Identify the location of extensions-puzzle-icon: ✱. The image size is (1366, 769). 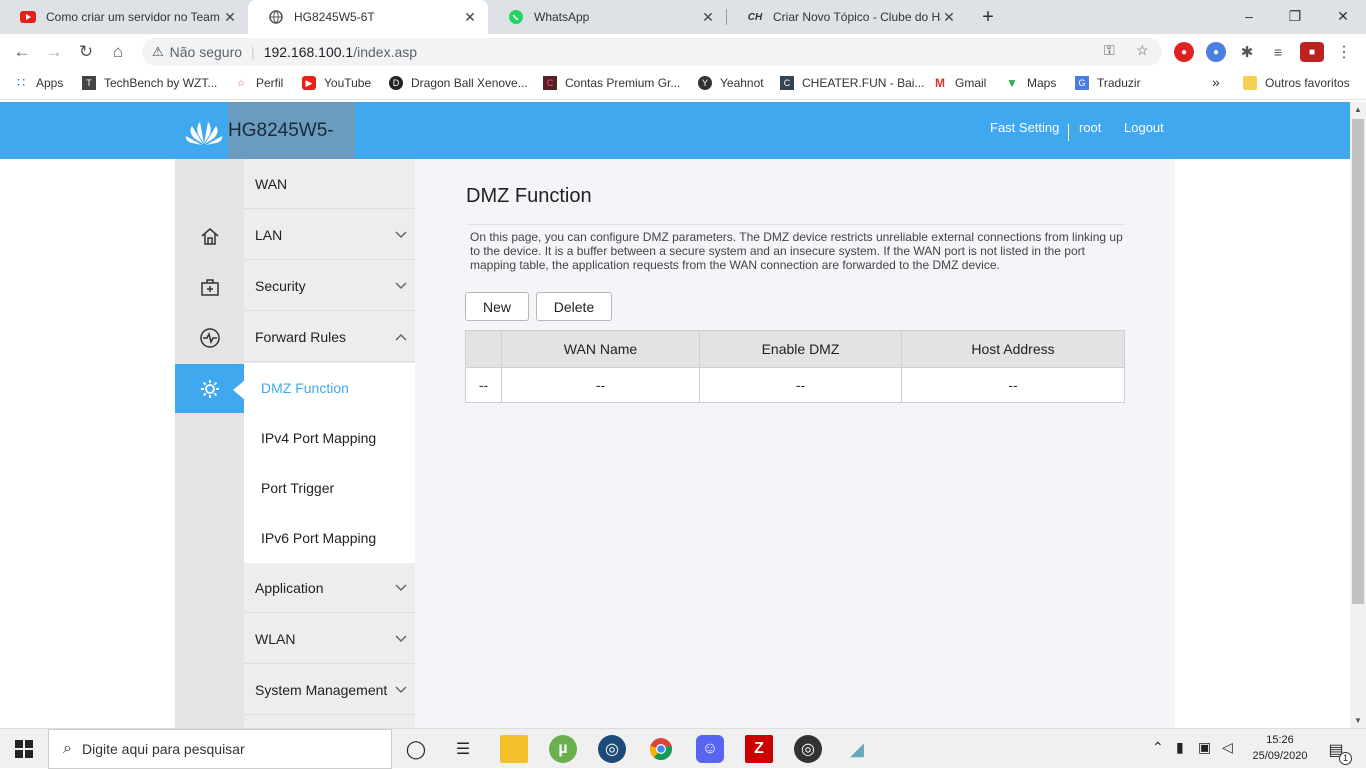
(1247, 52).